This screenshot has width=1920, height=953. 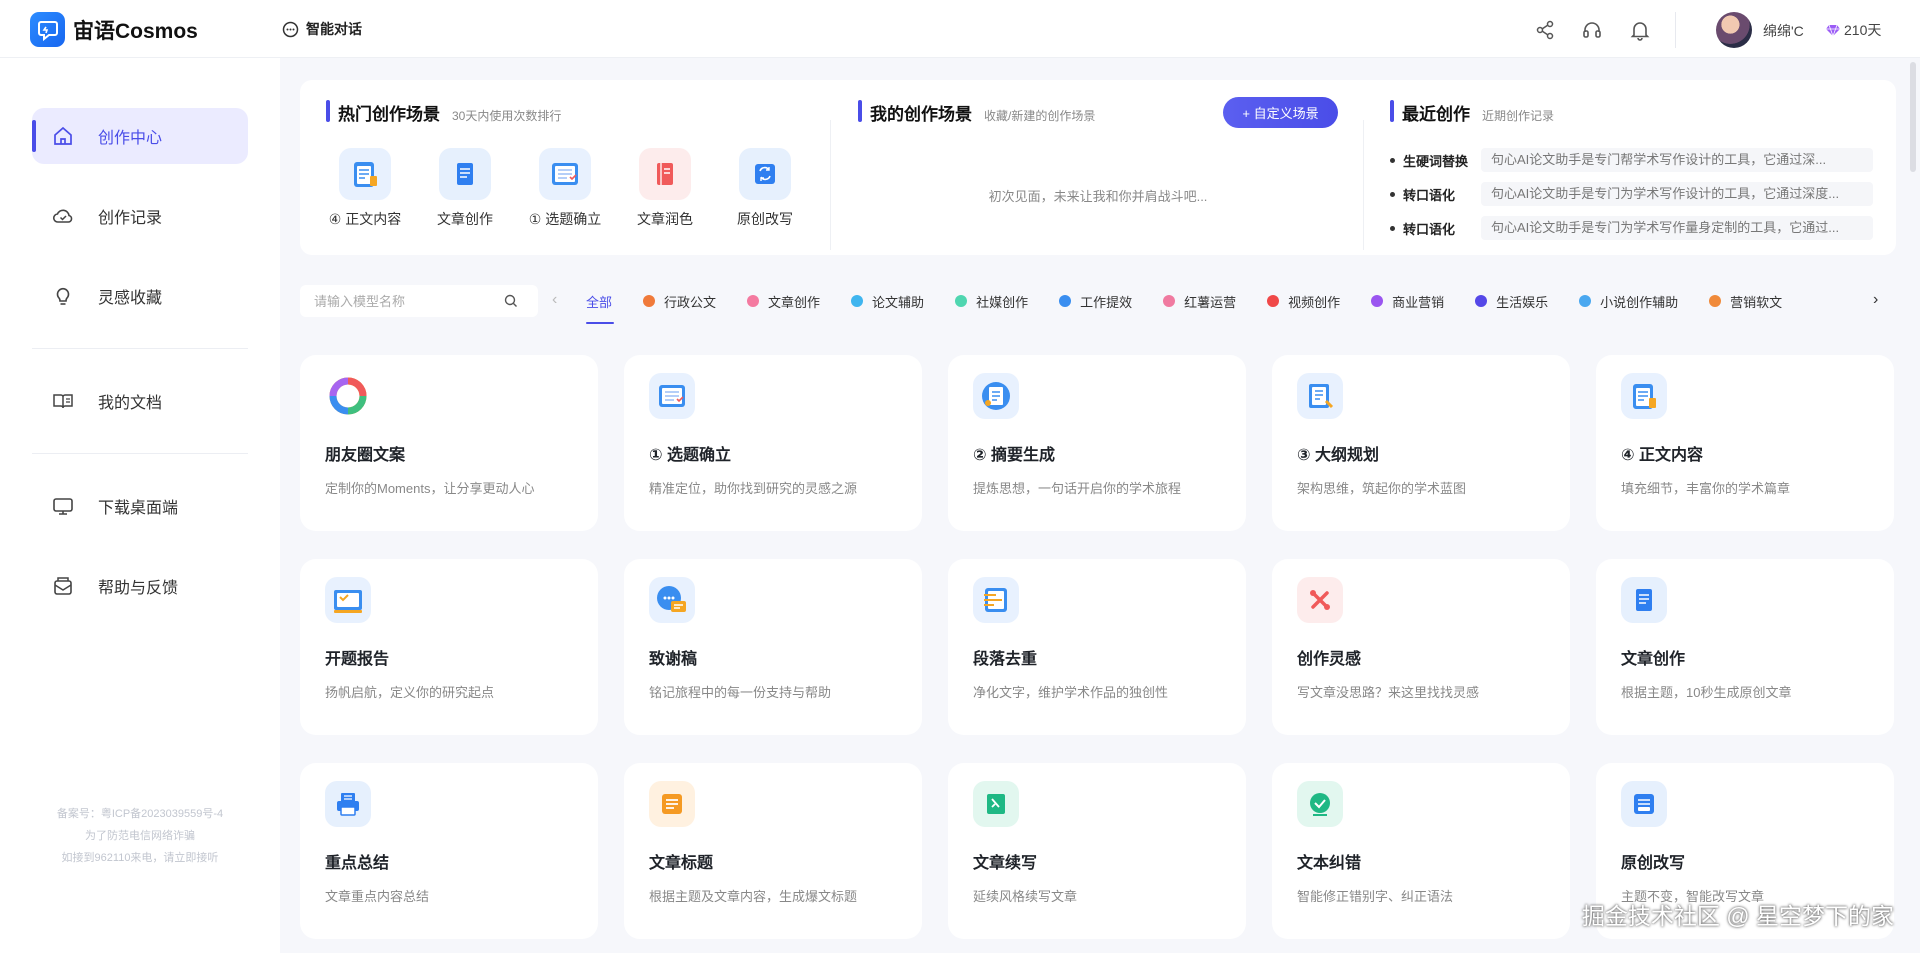 I want to click on tab-category: 生活娱乐, so click(x=1511, y=301).